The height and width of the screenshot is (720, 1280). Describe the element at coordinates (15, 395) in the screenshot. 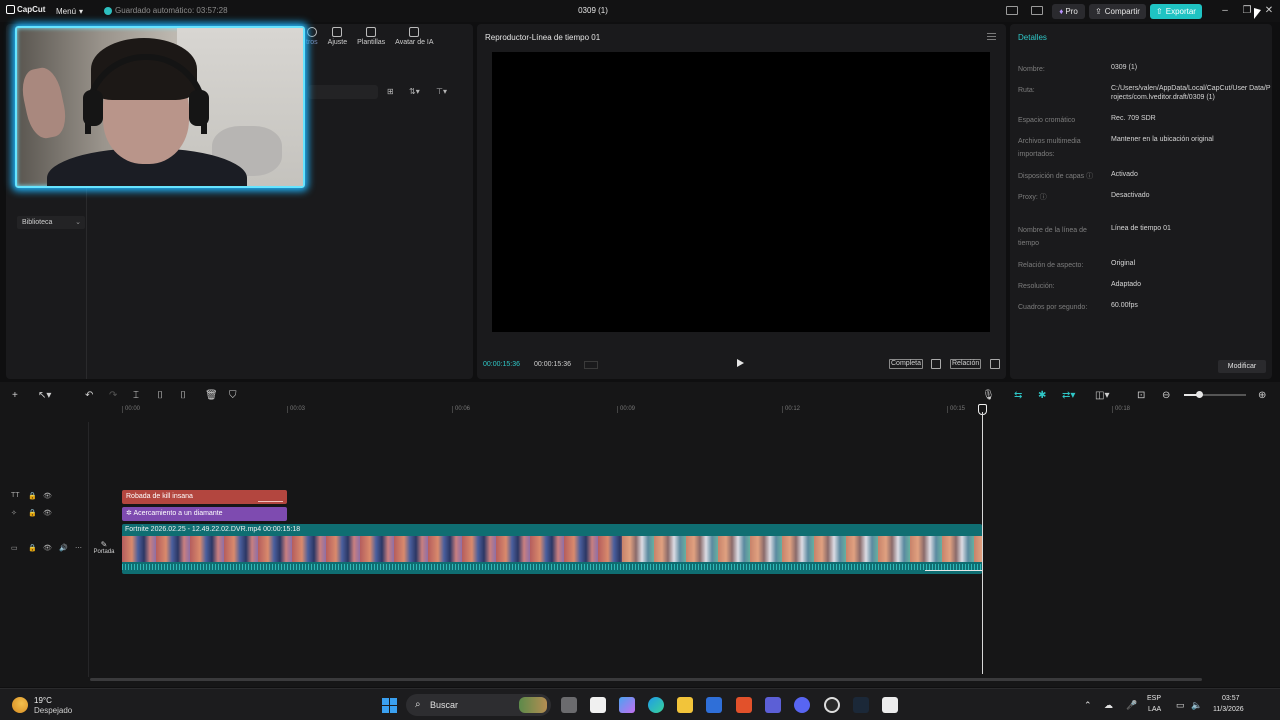

I see `add-track-icon: +` at that location.